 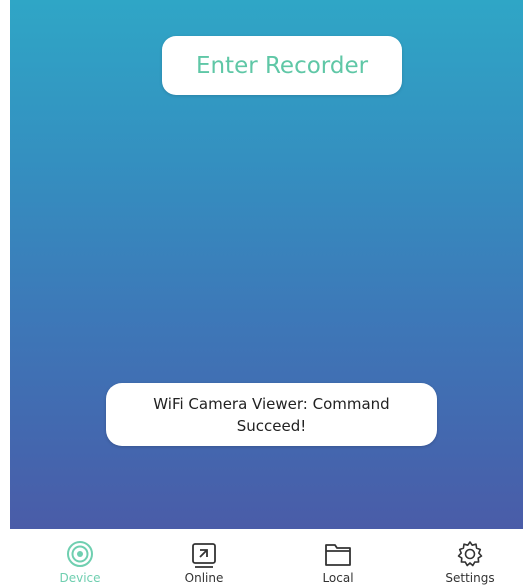 I want to click on tab-settings: Settings, so click(x=470, y=563).